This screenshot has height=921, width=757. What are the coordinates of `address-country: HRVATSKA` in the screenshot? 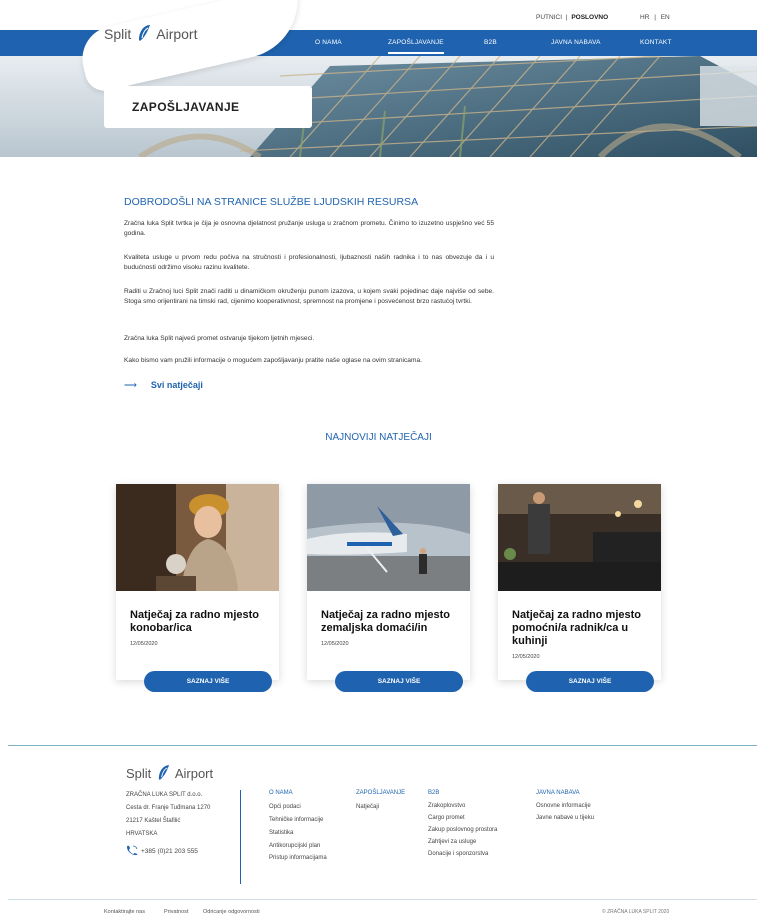 It's located at (142, 834).